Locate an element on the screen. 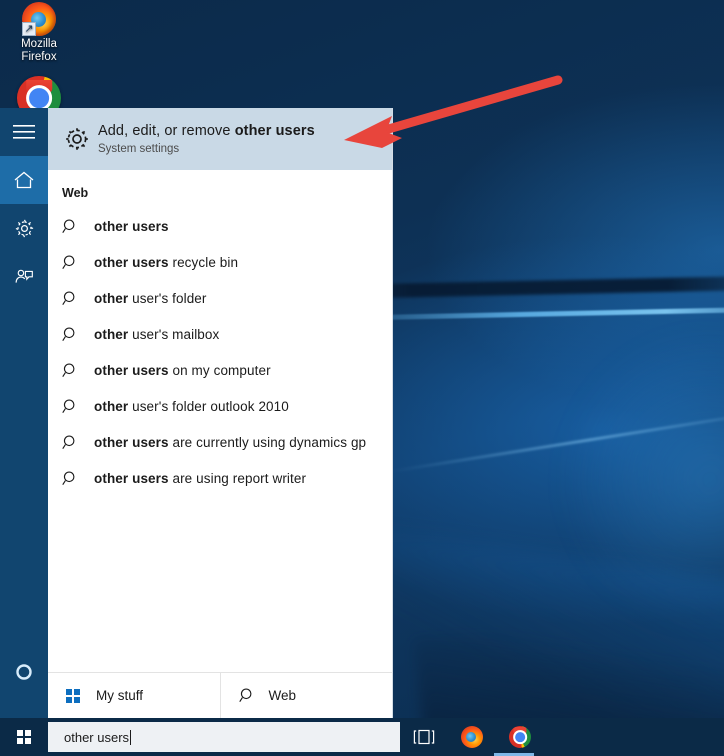  web-result-row: other user's folder outlook 2010 is located at coordinates (220, 406).